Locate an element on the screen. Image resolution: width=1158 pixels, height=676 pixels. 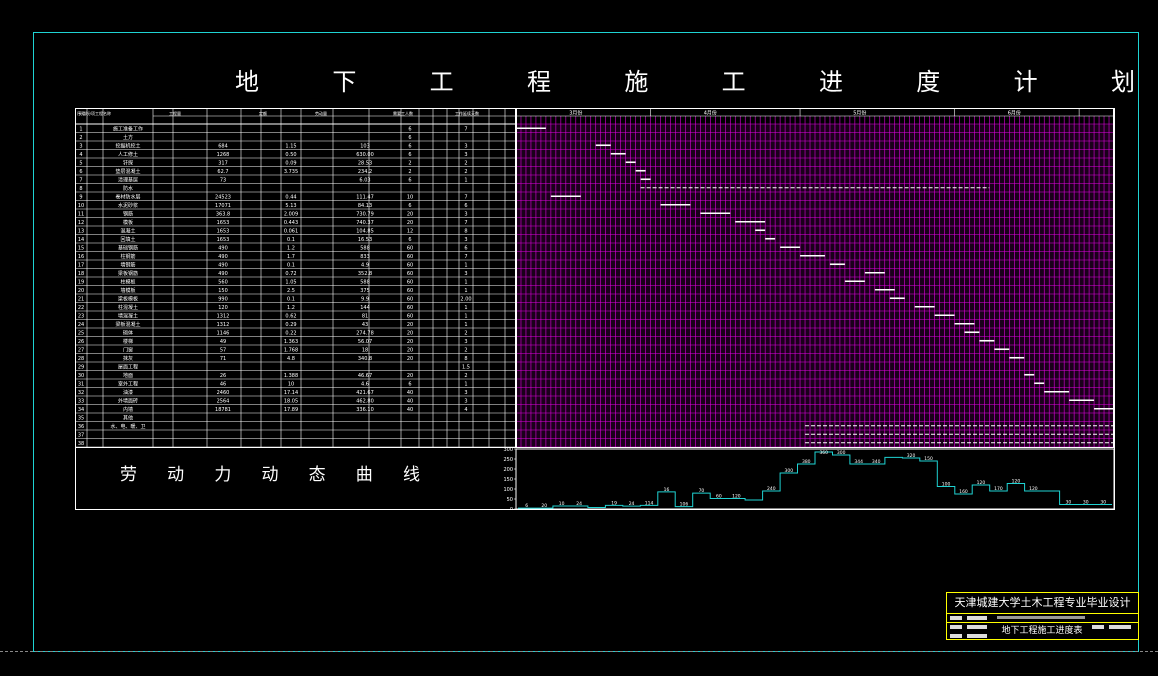
row-number: 6 is located at coordinates (80, 172).